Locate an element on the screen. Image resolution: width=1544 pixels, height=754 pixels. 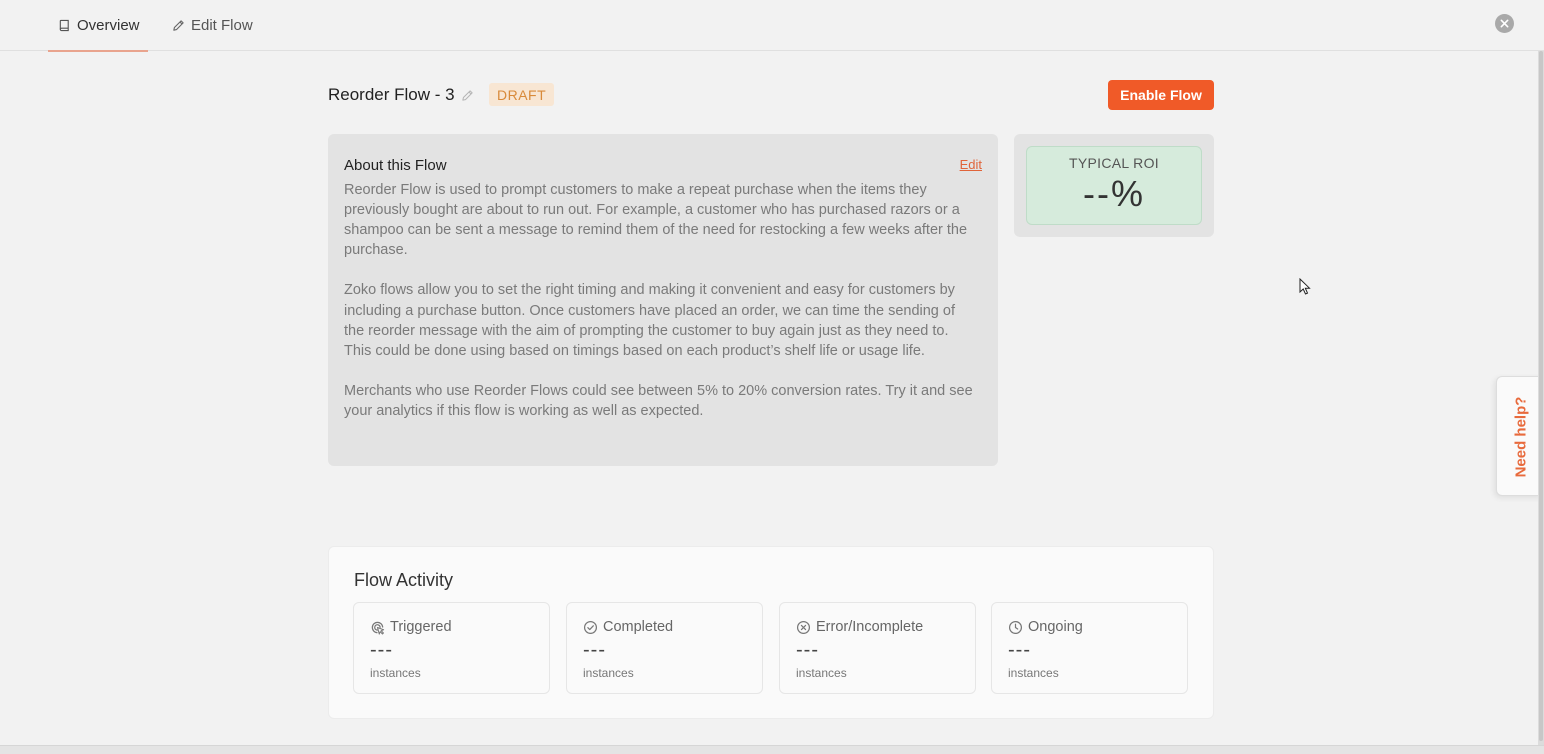
enable-flow-button: Enable Flow is located at coordinates (1161, 95).